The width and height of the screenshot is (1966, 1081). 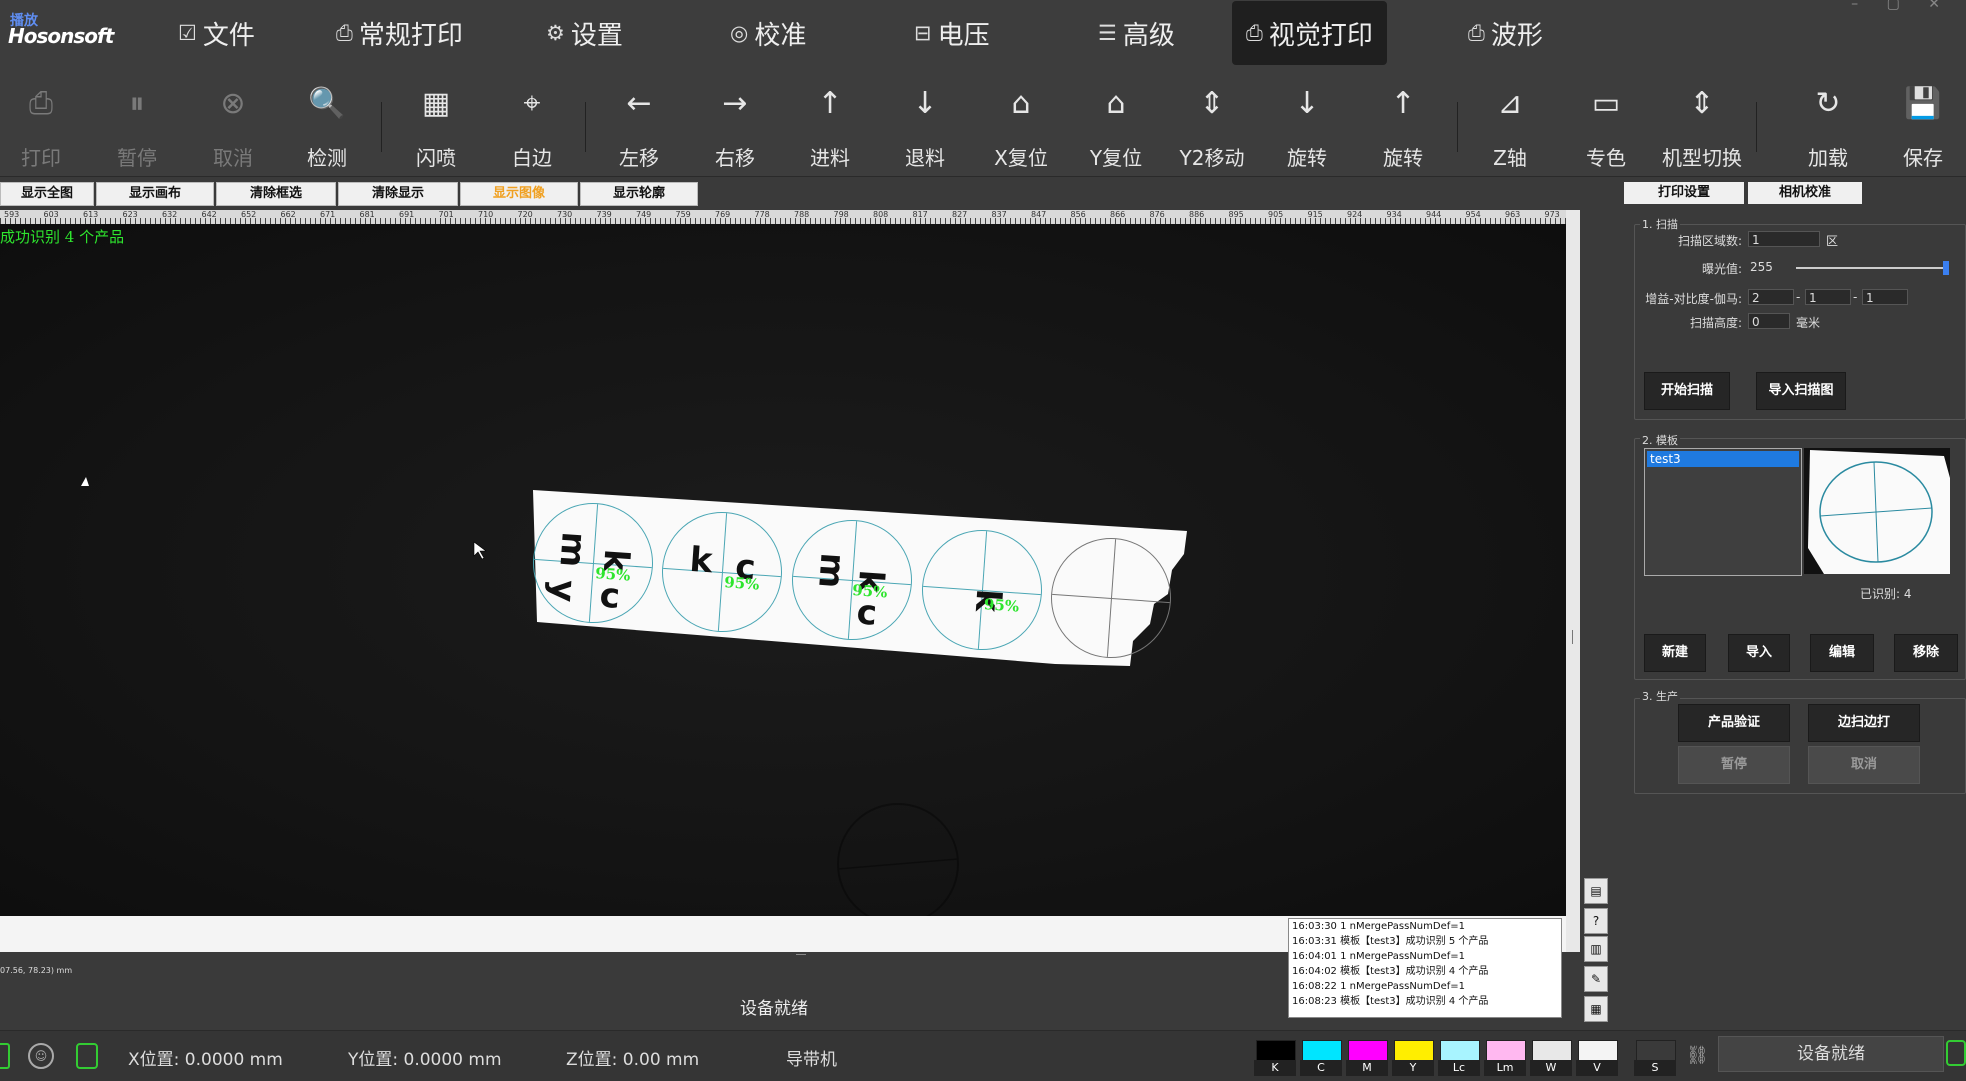 I want to click on menu-label: 常规打印, so click(x=410, y=35).